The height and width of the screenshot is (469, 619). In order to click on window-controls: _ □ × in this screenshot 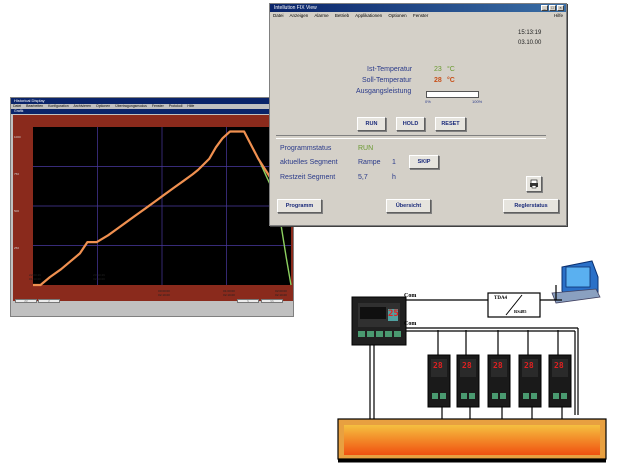, I will do `click(552, 8)`.